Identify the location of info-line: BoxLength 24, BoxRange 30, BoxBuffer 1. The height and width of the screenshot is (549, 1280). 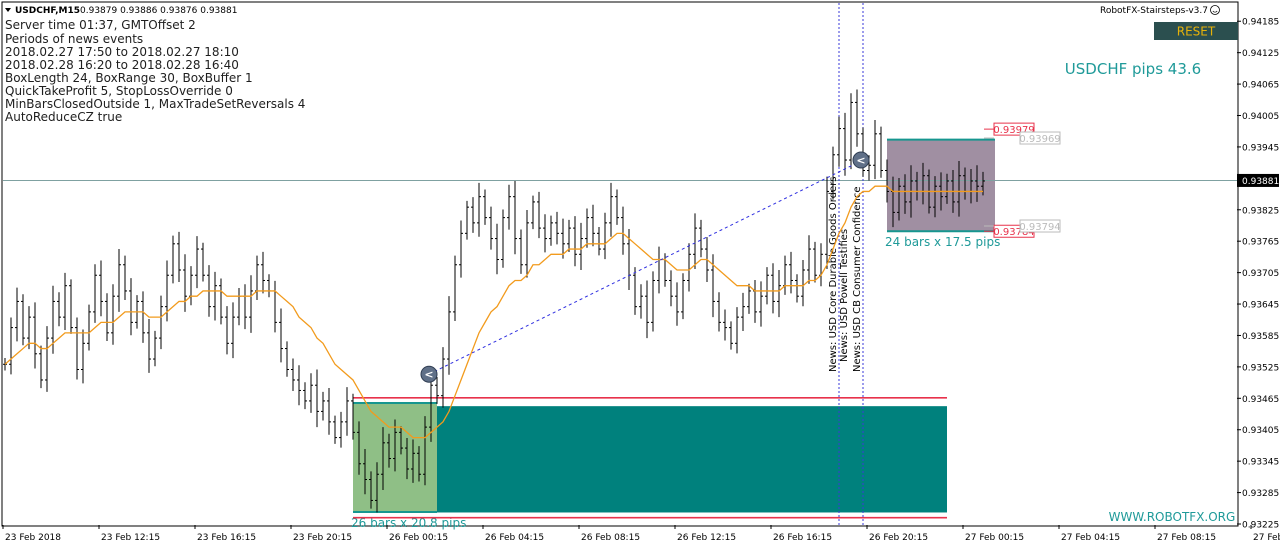
(129, 78).